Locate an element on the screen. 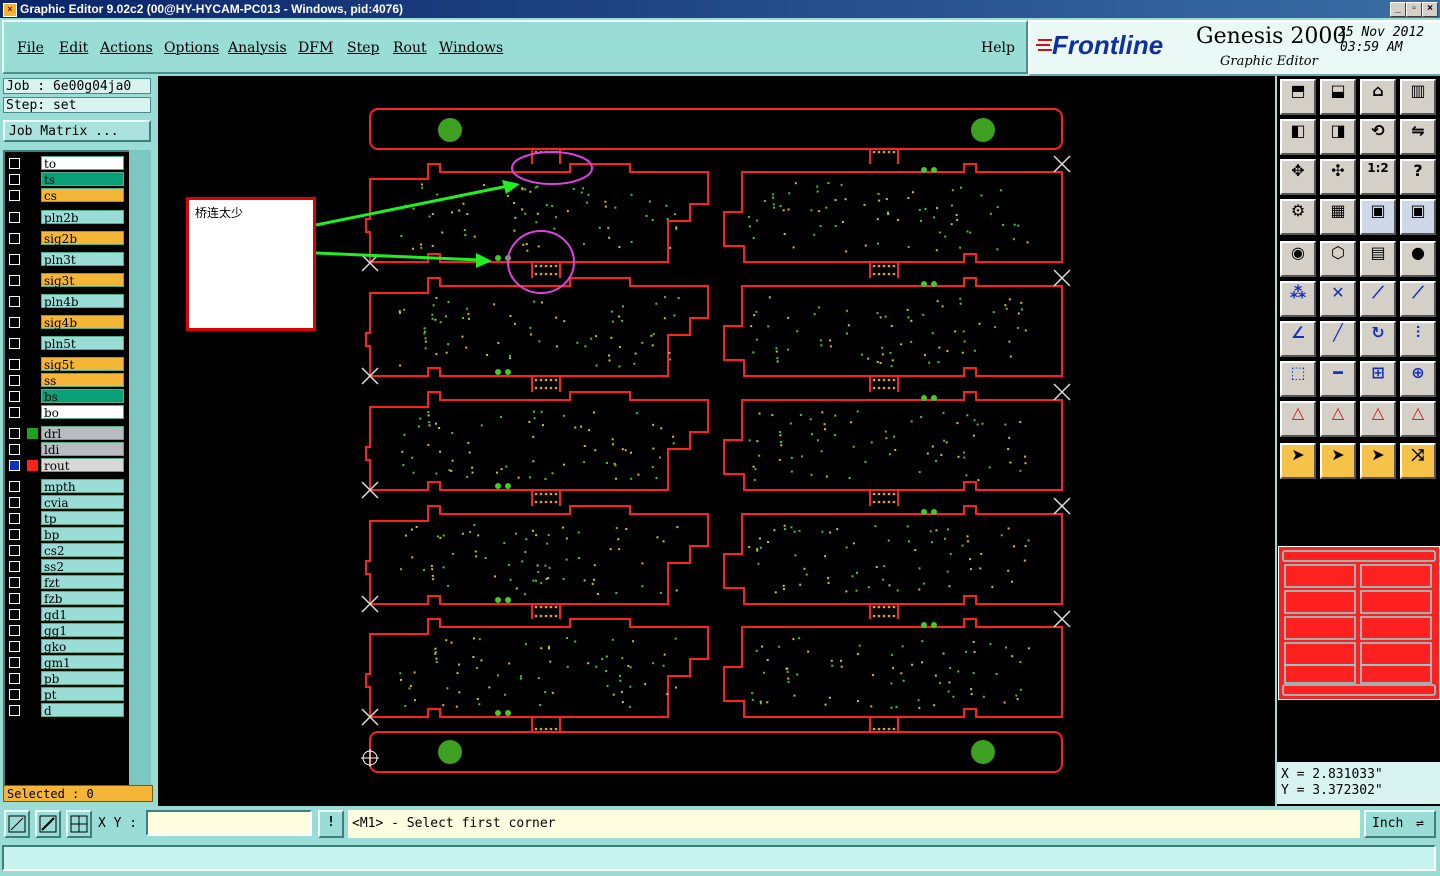 The width and height of the screenshot is (1440, 876). split-view-tool-button: ▥ is located at coordinates (1418, 97).